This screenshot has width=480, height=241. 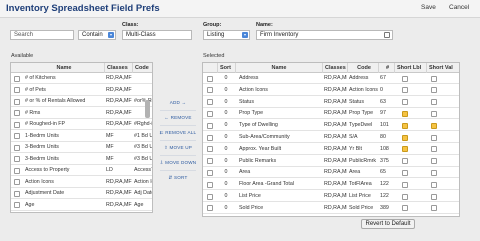 What do you see at coordinates (331, 173) in the screenshot?
I see `table-row: 0AreaRD,RA,MF,IArea65` at bounding box center [331, 173].